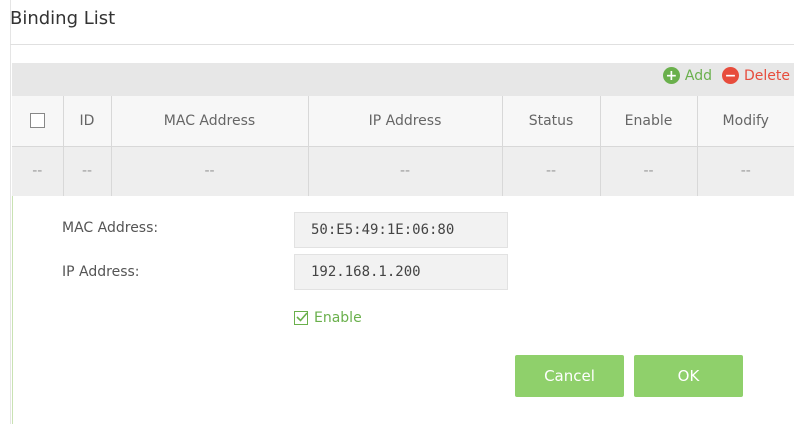 The width and height of the screenshot is (794, 424). I want to click on ip-address-field: 192.168.1.200, so click(401, 272).